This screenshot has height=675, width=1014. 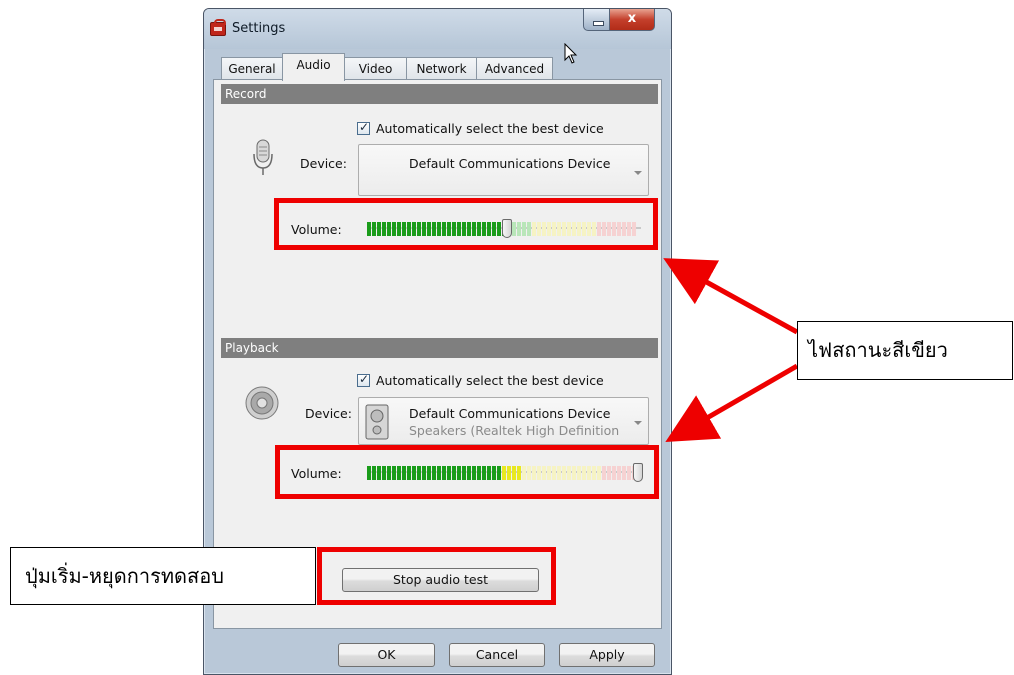 I want to click on start-stop-callout: ปุ่มเริ่ม-หยุดการทดสอบ, so click(x=163, y=576).